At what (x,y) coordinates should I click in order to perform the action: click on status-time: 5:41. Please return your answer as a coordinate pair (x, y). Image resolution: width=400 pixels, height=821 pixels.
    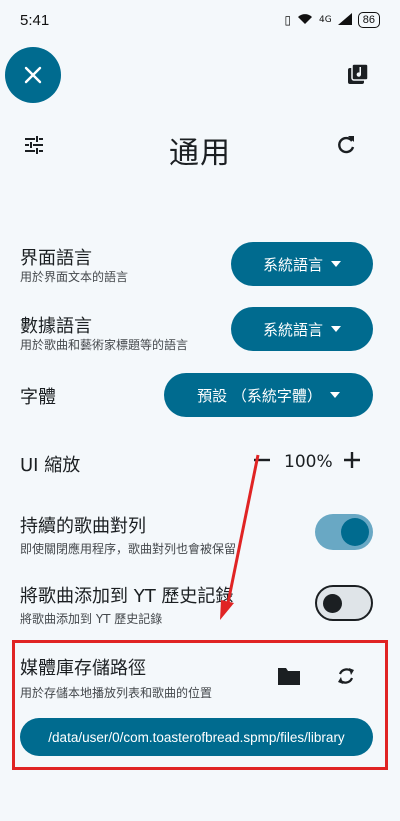
    Looking at the image, I should click on (35, 20).